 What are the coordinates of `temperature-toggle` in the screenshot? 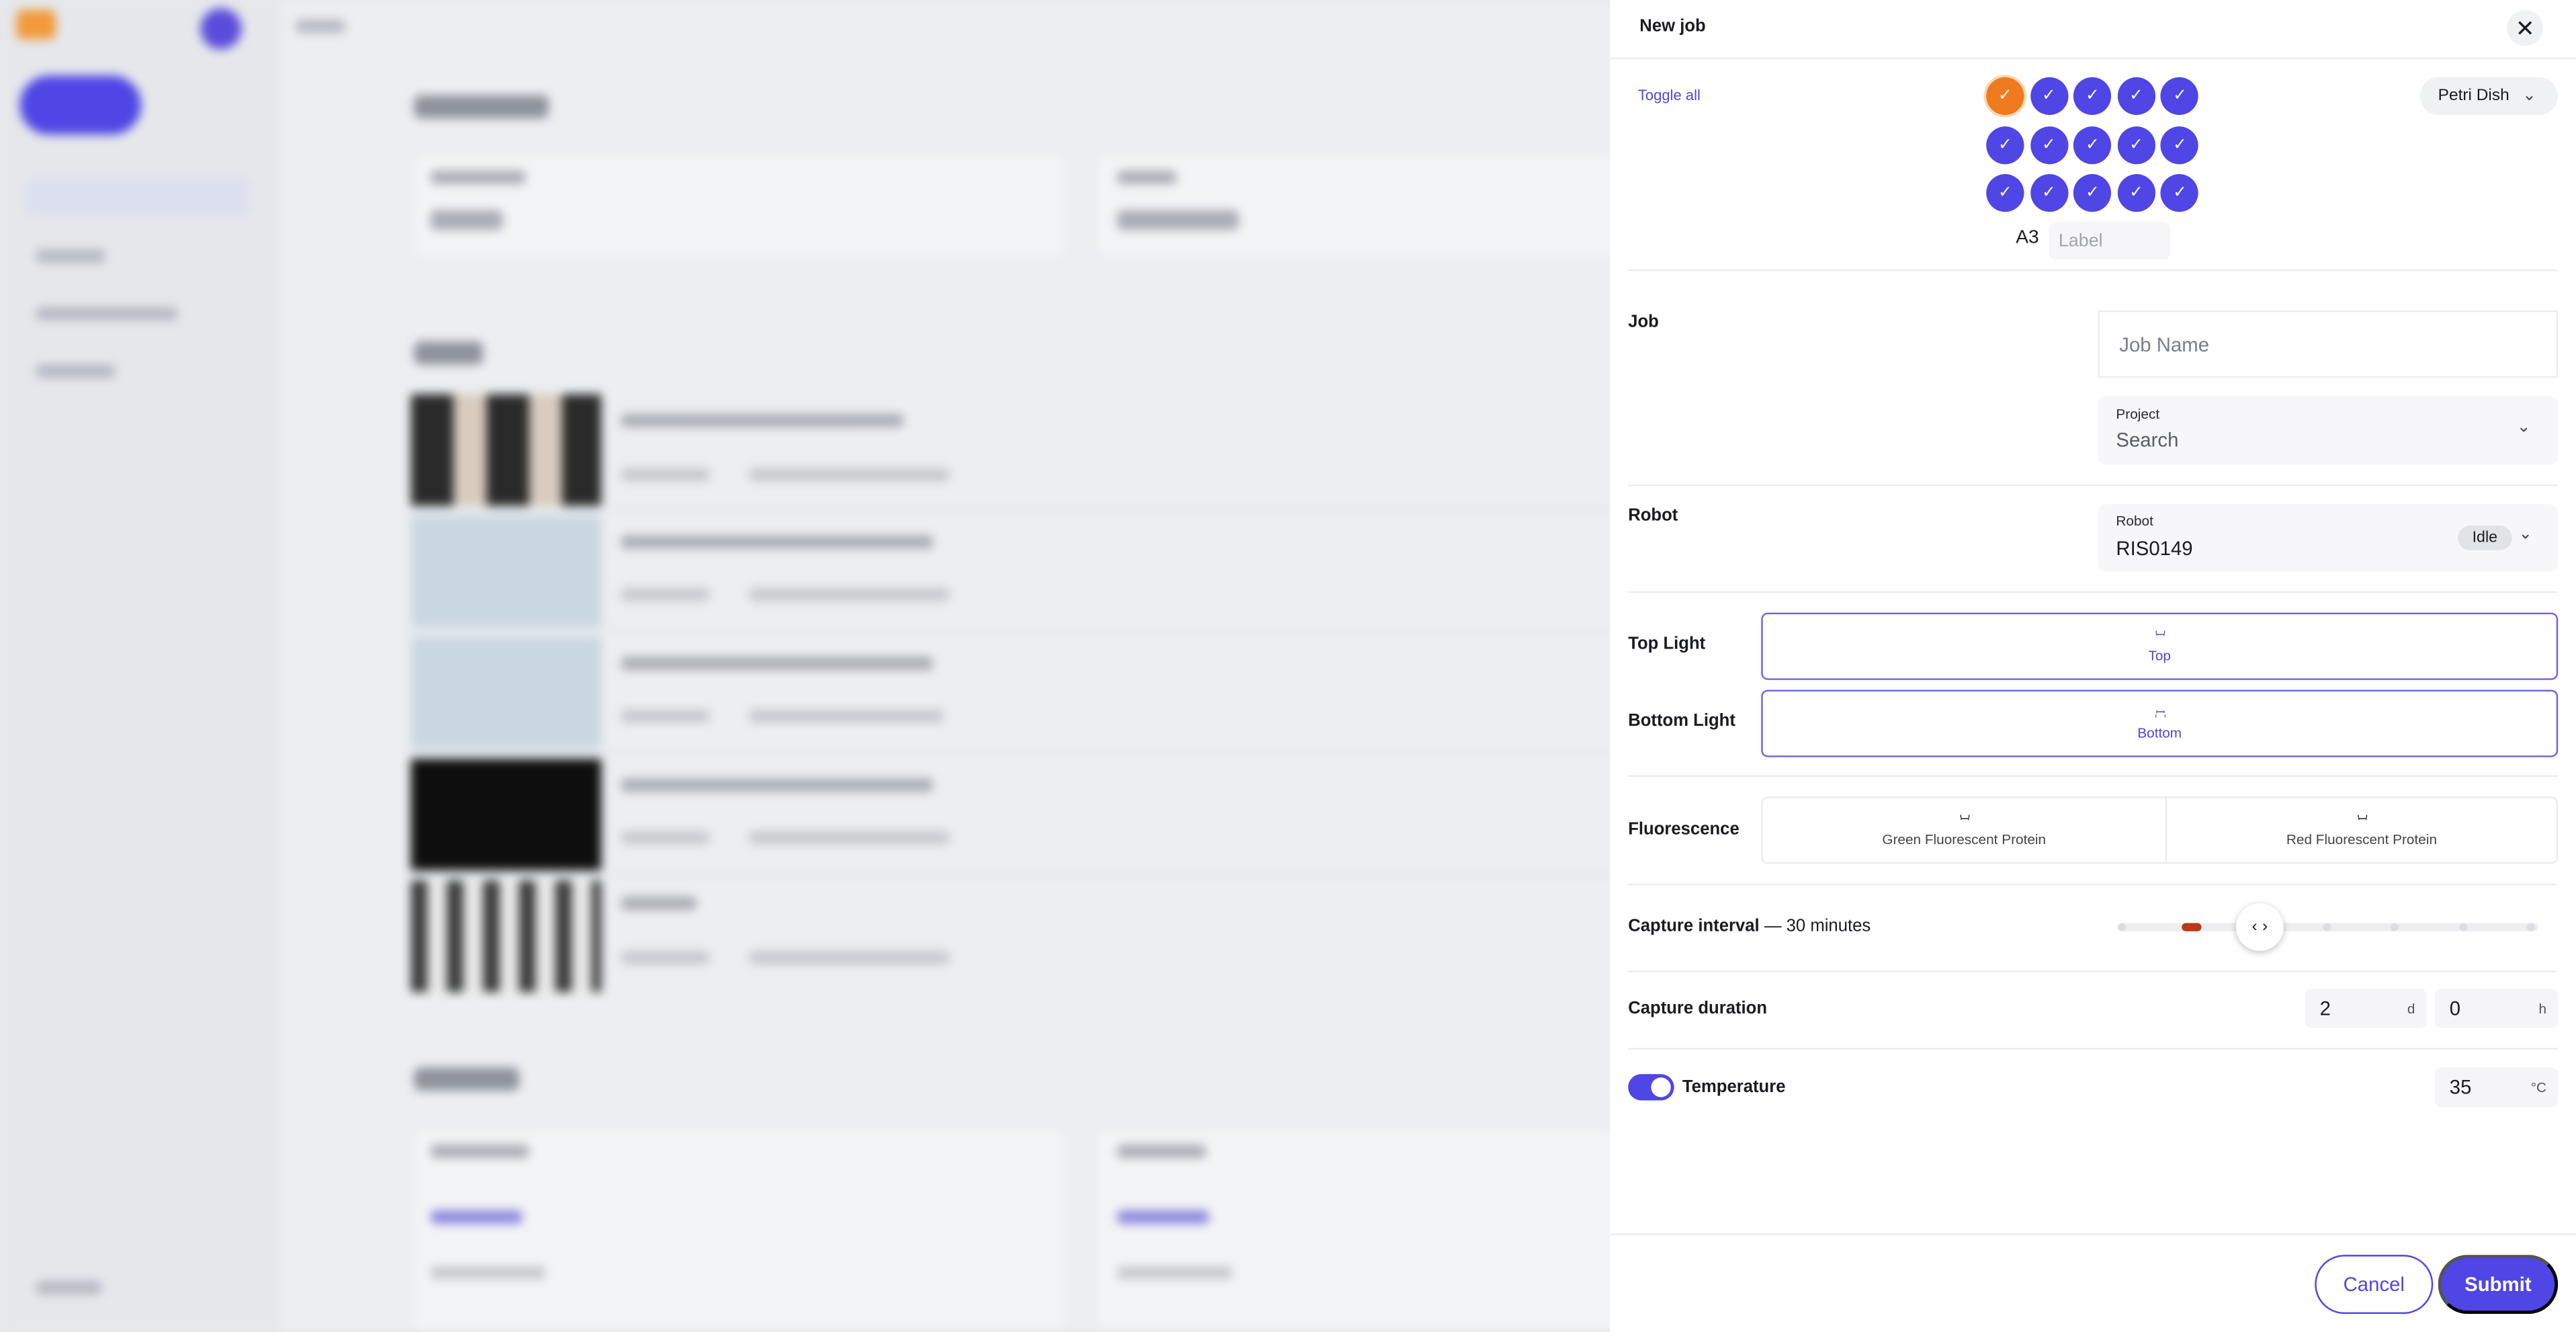 It's located at (1651, 1087).